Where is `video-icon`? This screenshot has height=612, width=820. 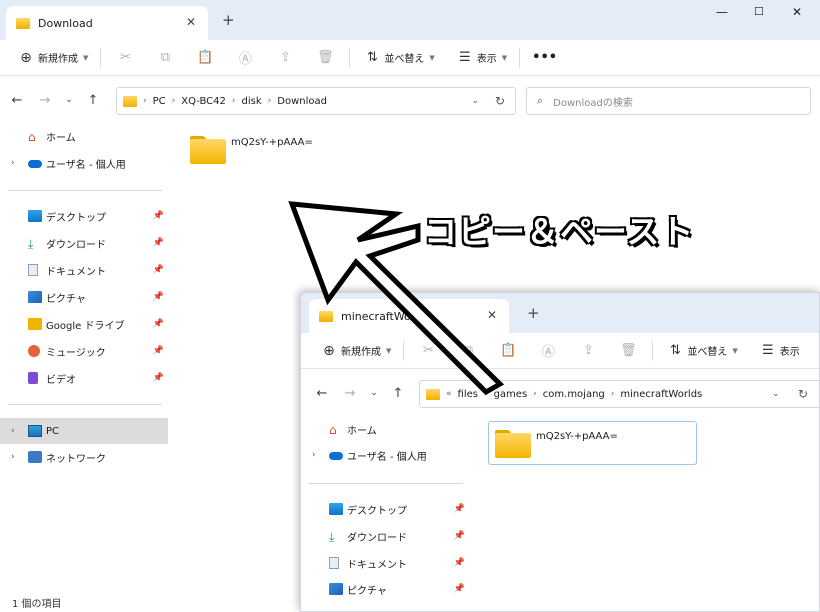 video-icon is located at coordinates (33, 378).